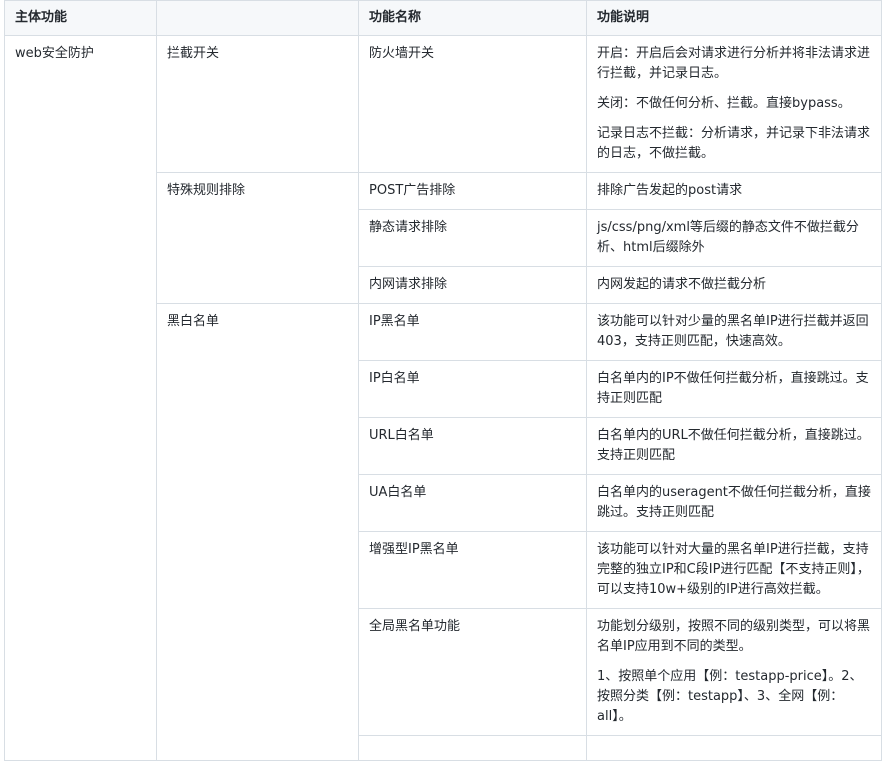 The image size is (883, 761). I want to click on col-header-feature-name: 功能名称, so click(472, 18).